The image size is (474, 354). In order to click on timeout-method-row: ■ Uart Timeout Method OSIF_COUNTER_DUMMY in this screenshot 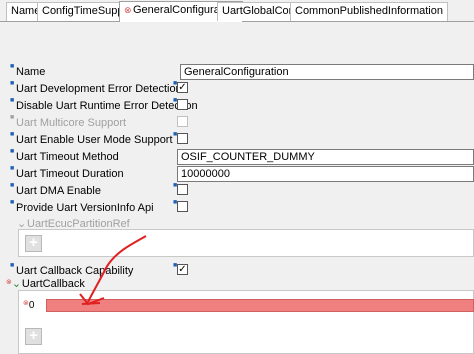, I will do `click(240, 157)`.